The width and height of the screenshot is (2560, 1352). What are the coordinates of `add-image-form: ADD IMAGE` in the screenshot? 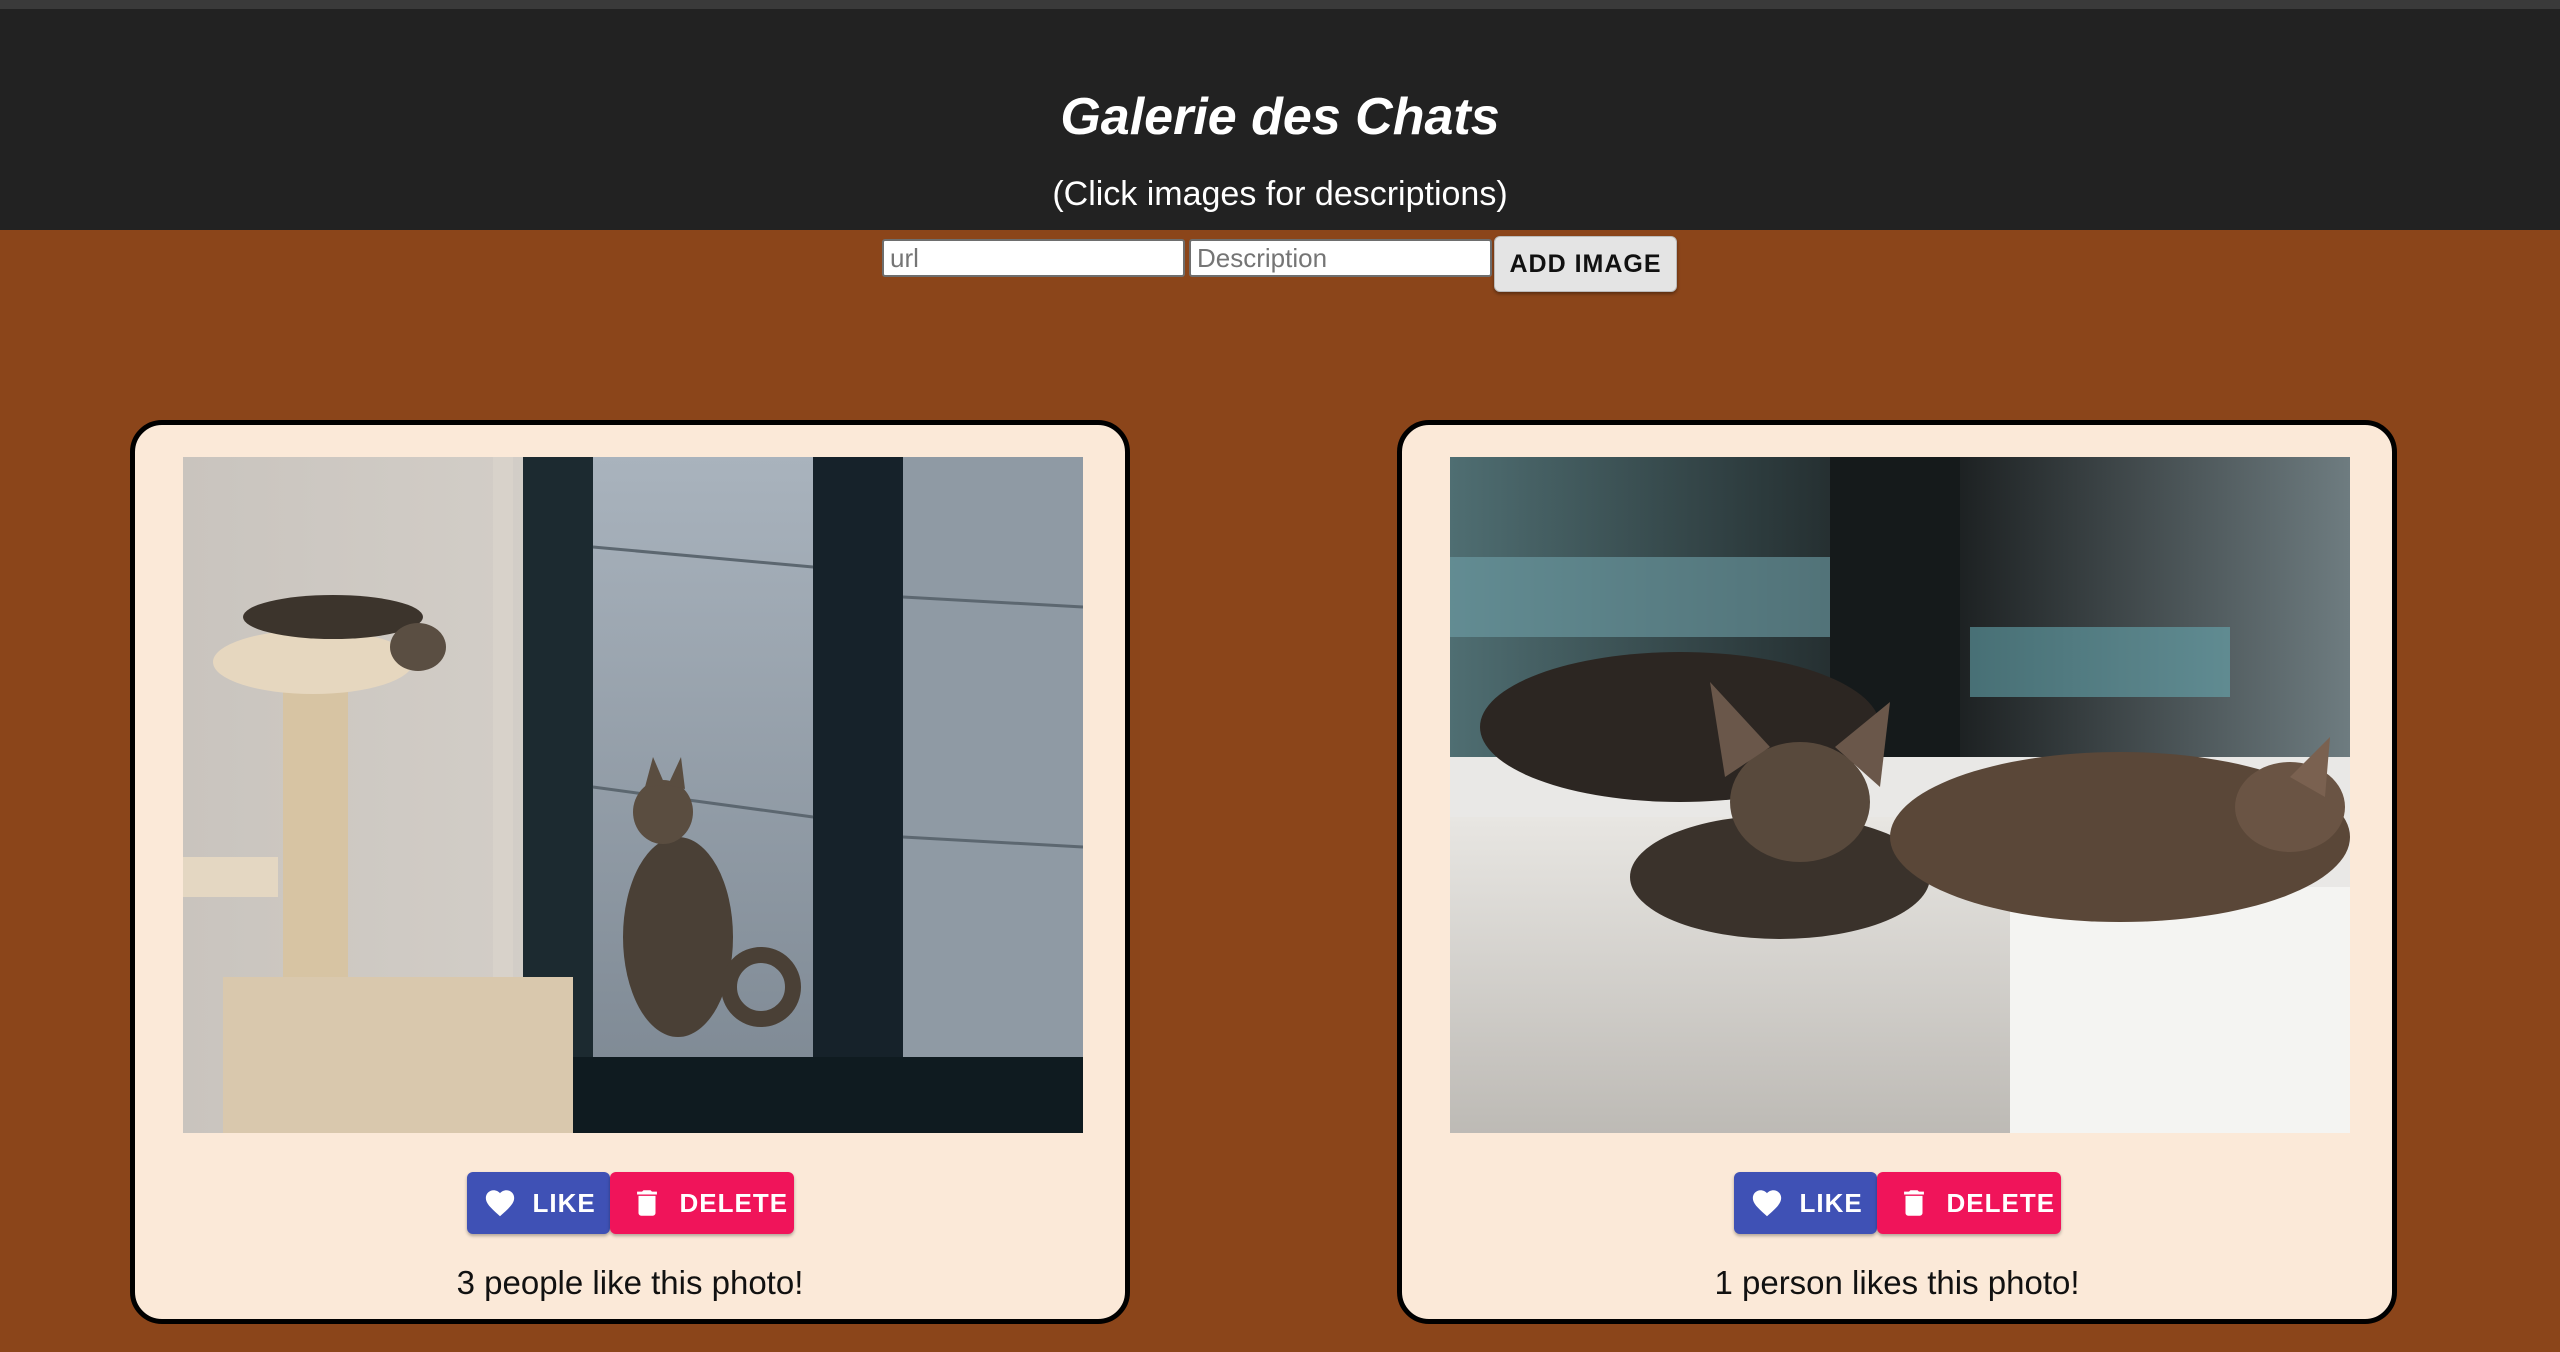 It's located at (1280, 264).